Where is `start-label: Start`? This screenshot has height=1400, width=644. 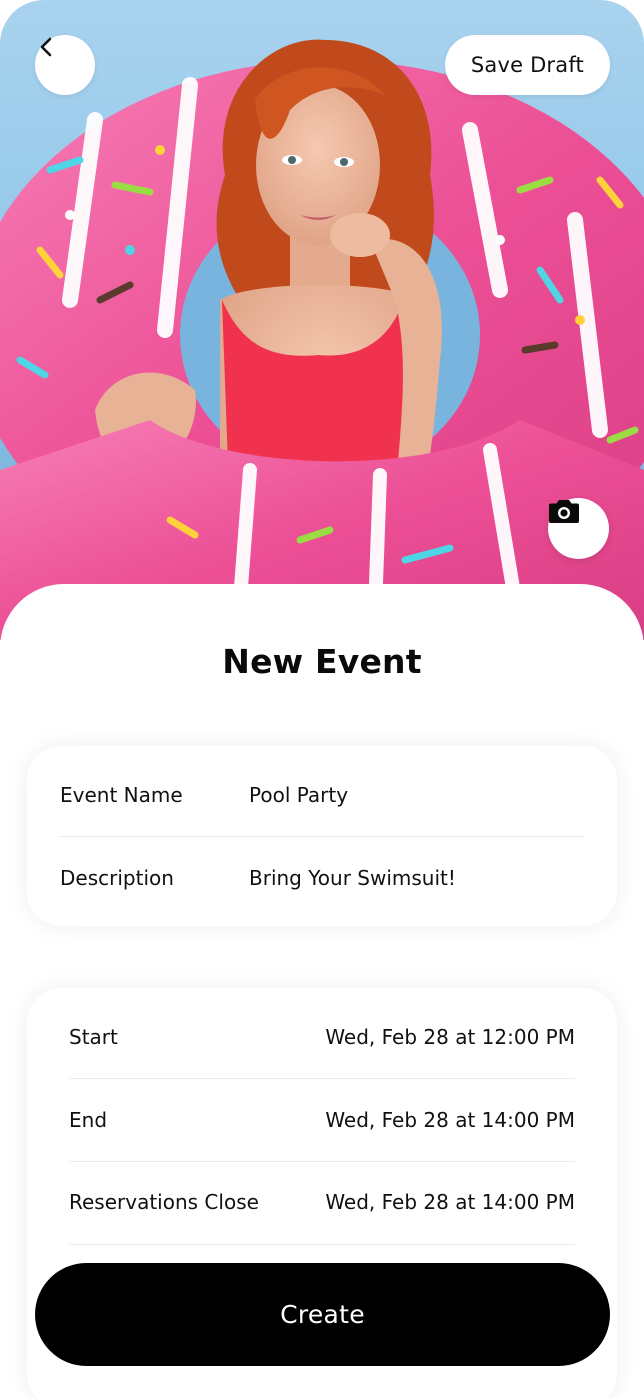
start-label: Start is located at coordinates (93, 1037).